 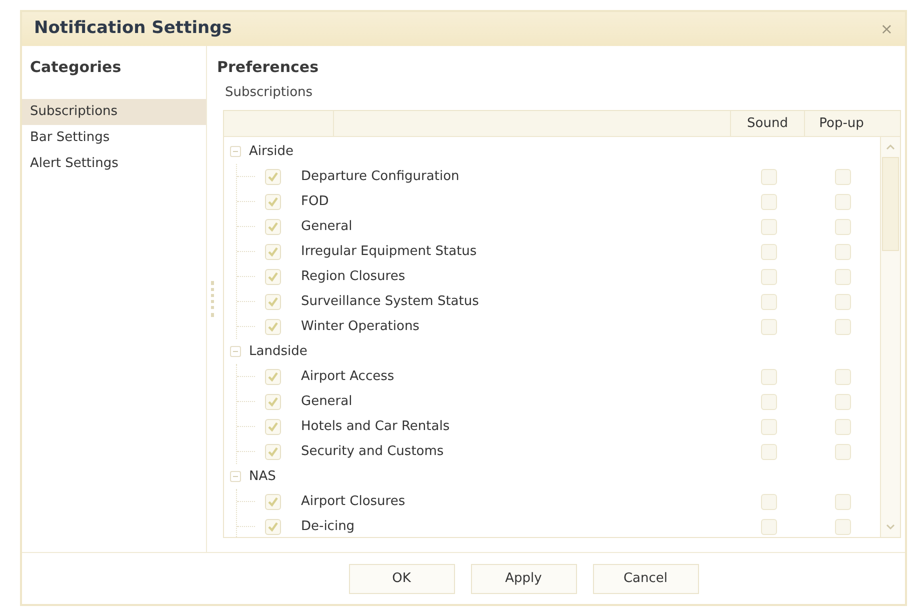 I want to click on group-label: Landside, so click(x=278, y=351).